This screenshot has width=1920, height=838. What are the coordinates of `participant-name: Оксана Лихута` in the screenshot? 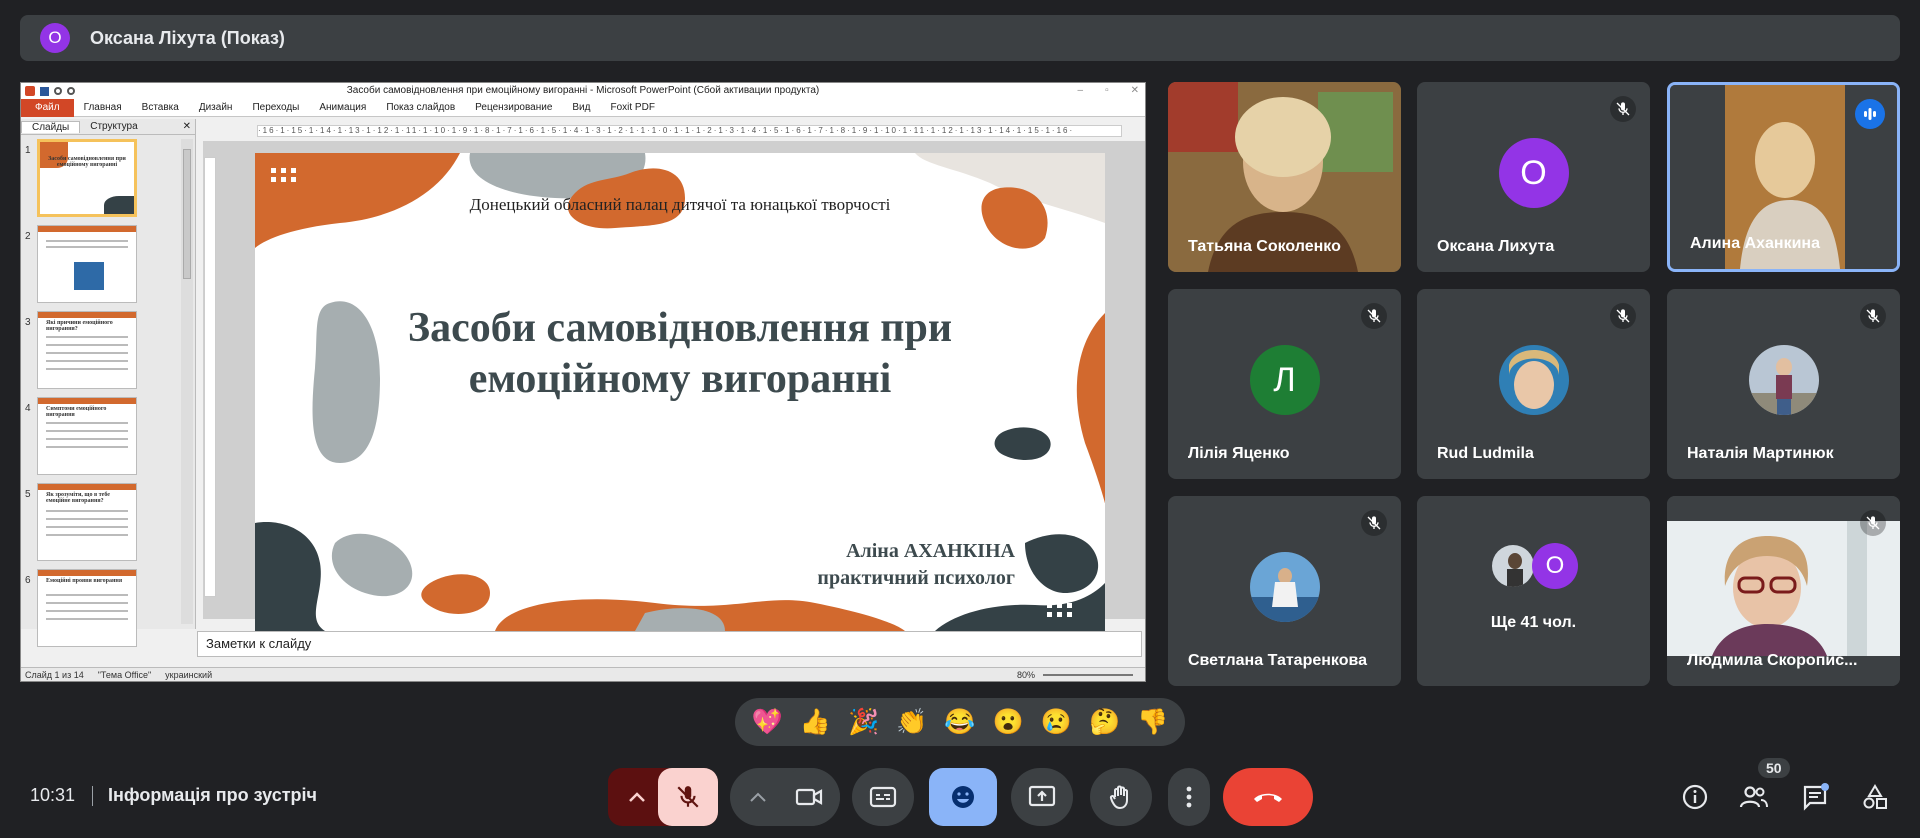 It's located at (1496, 246).